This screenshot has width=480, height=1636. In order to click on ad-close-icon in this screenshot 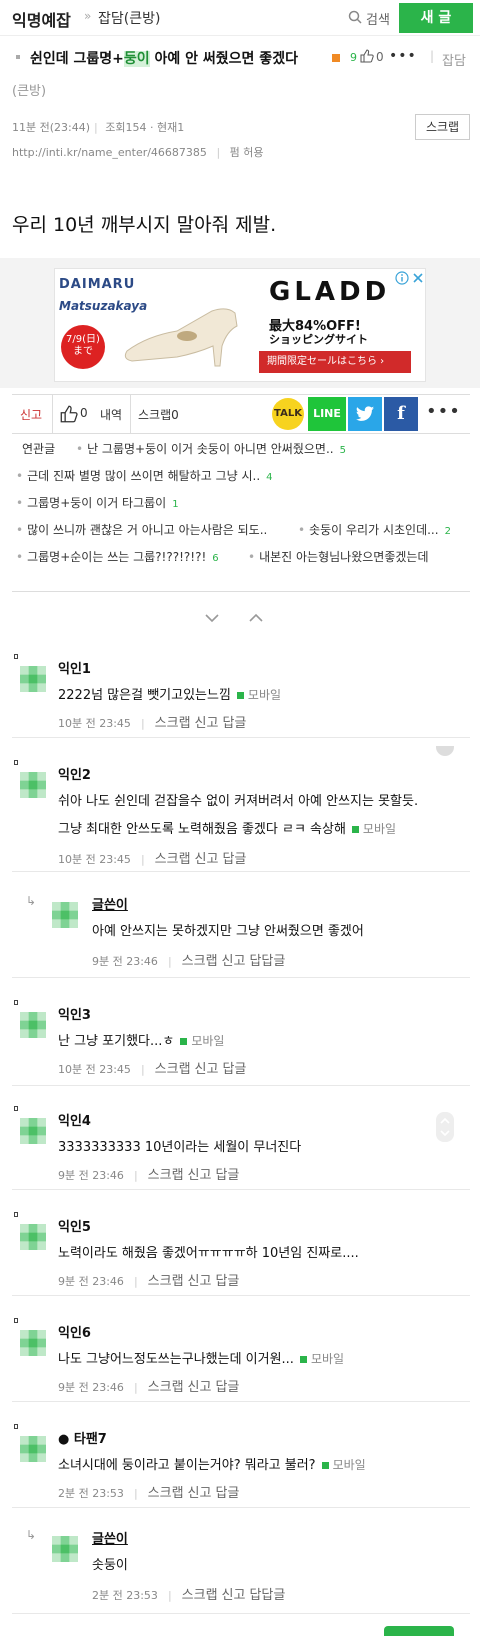, I will do `click(418, 278)`.